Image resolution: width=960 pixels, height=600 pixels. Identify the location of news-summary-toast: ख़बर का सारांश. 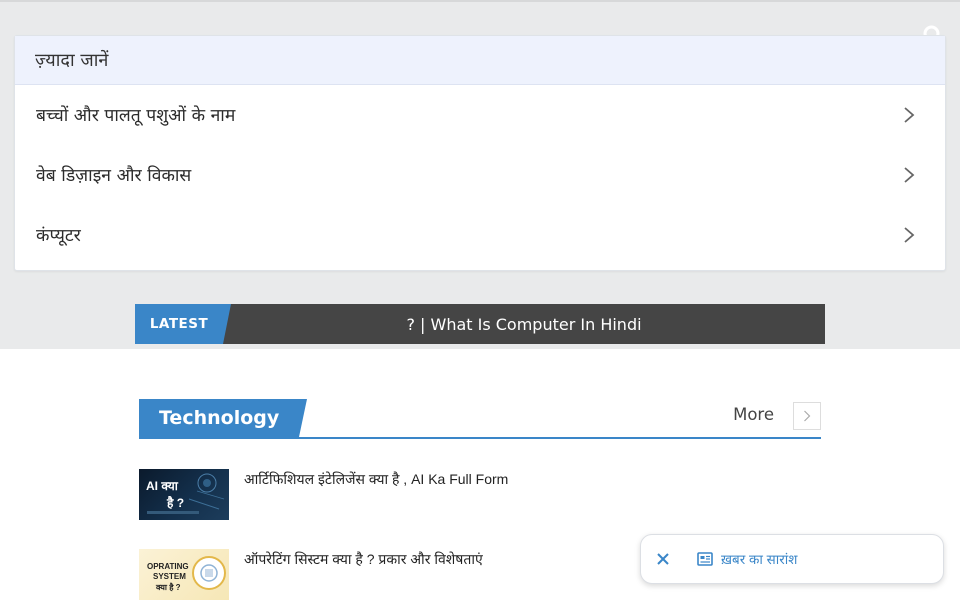
(792, 559).